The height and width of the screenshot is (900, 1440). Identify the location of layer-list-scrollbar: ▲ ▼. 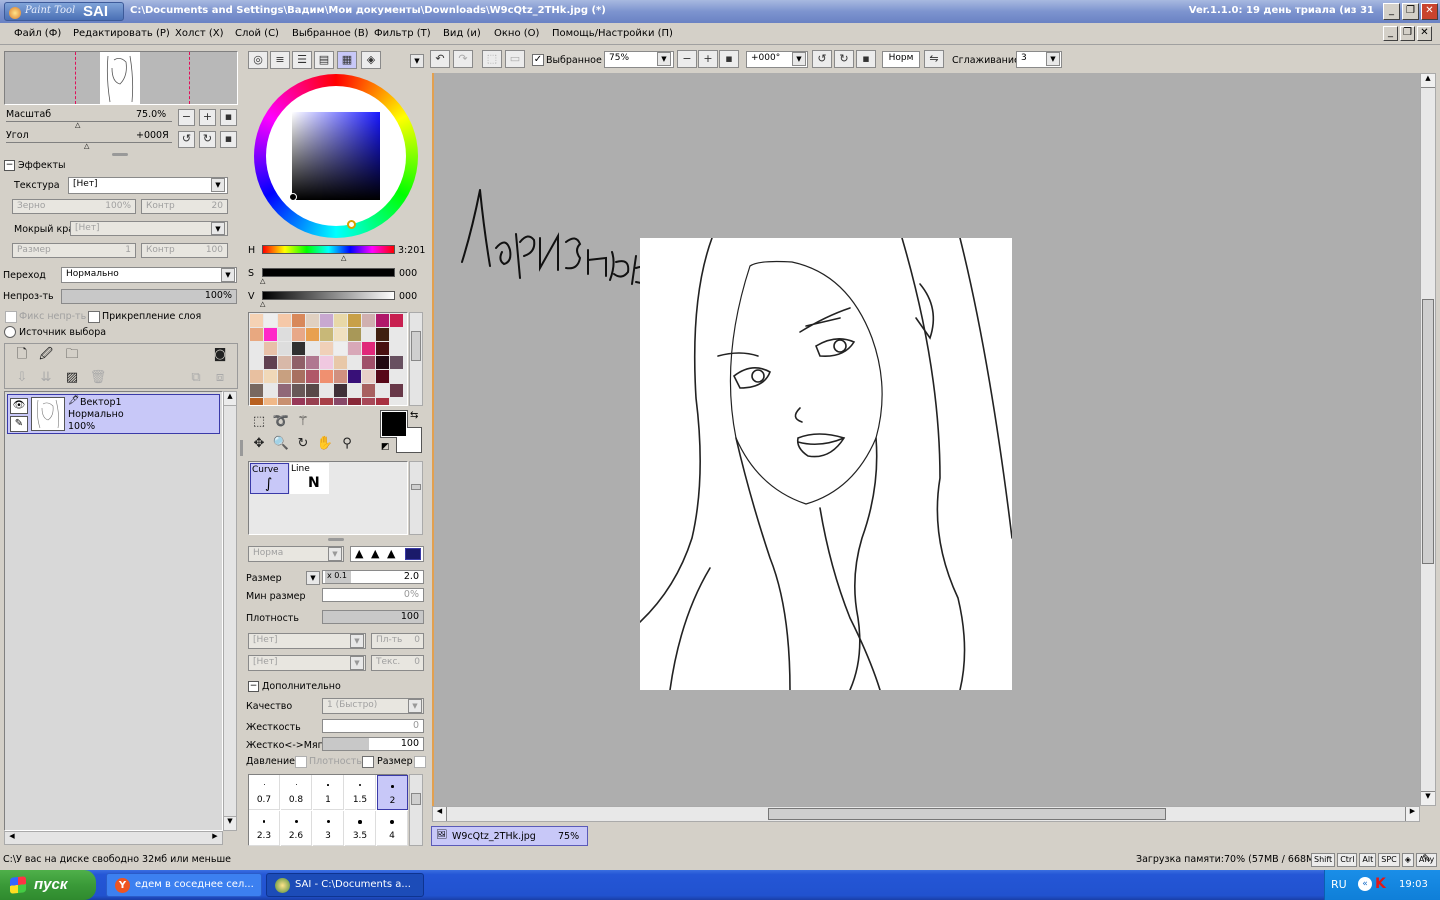
(230, 611).